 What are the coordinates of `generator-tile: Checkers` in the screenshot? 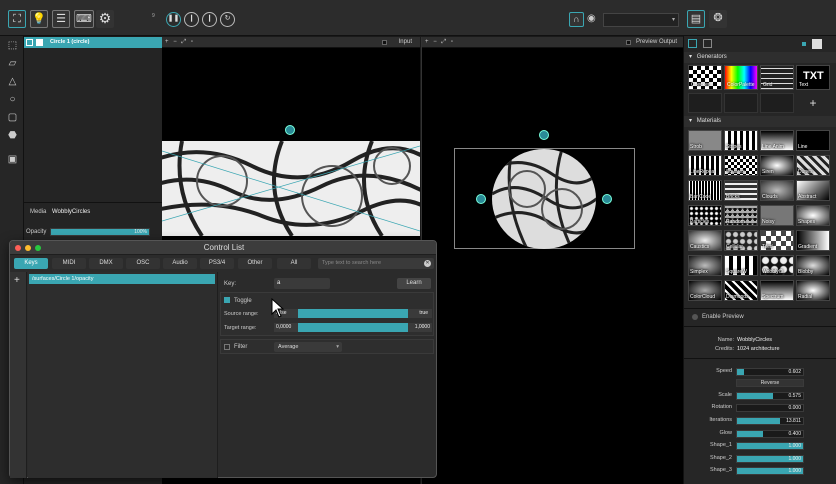 It's located at (705, 77).